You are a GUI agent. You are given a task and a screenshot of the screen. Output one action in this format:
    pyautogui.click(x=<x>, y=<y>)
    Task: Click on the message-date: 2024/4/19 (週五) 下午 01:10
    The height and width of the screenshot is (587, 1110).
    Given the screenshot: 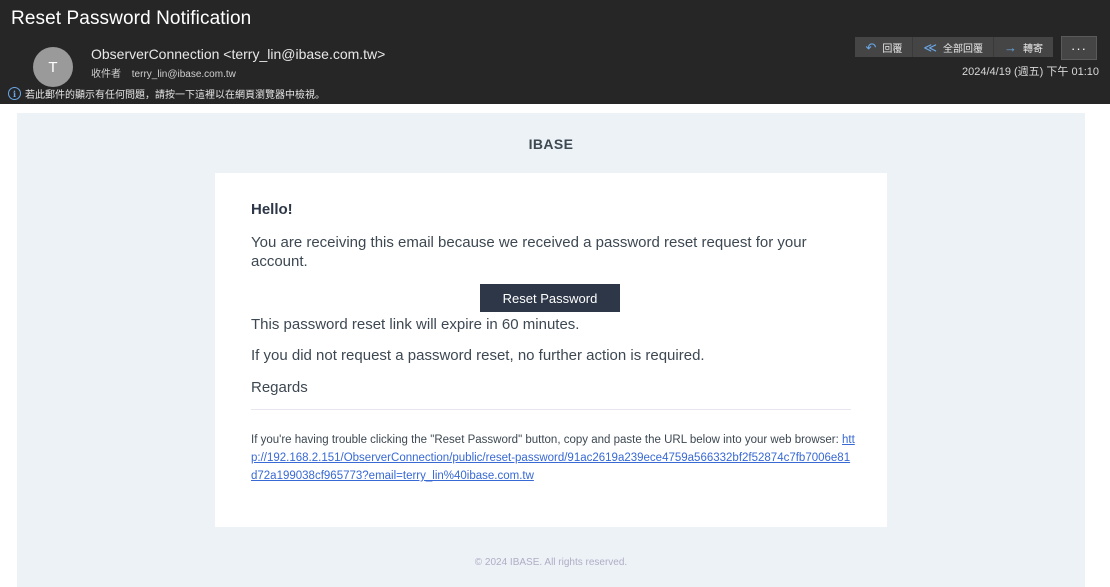 What is the action you would take?
    pyautogui.click(x=1030, y=72)
    